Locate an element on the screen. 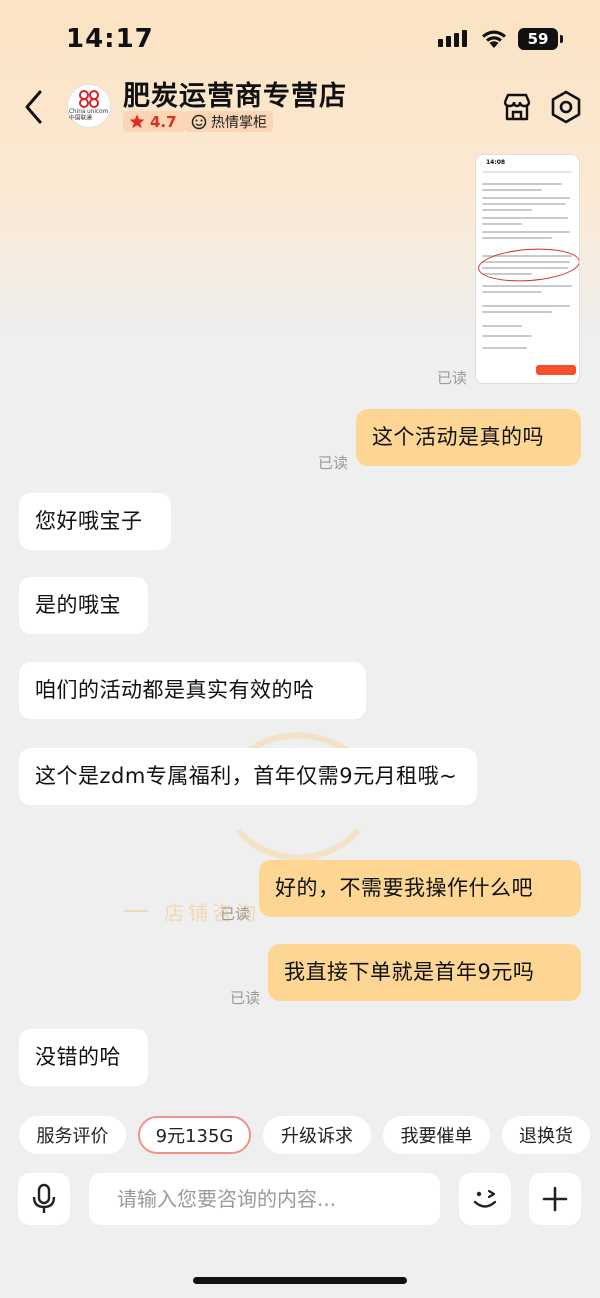 The width and height of the screenshot is (600, 1298). quick-reply-9yuan-135g: 9元135G is located at coordinates (194, 1135).